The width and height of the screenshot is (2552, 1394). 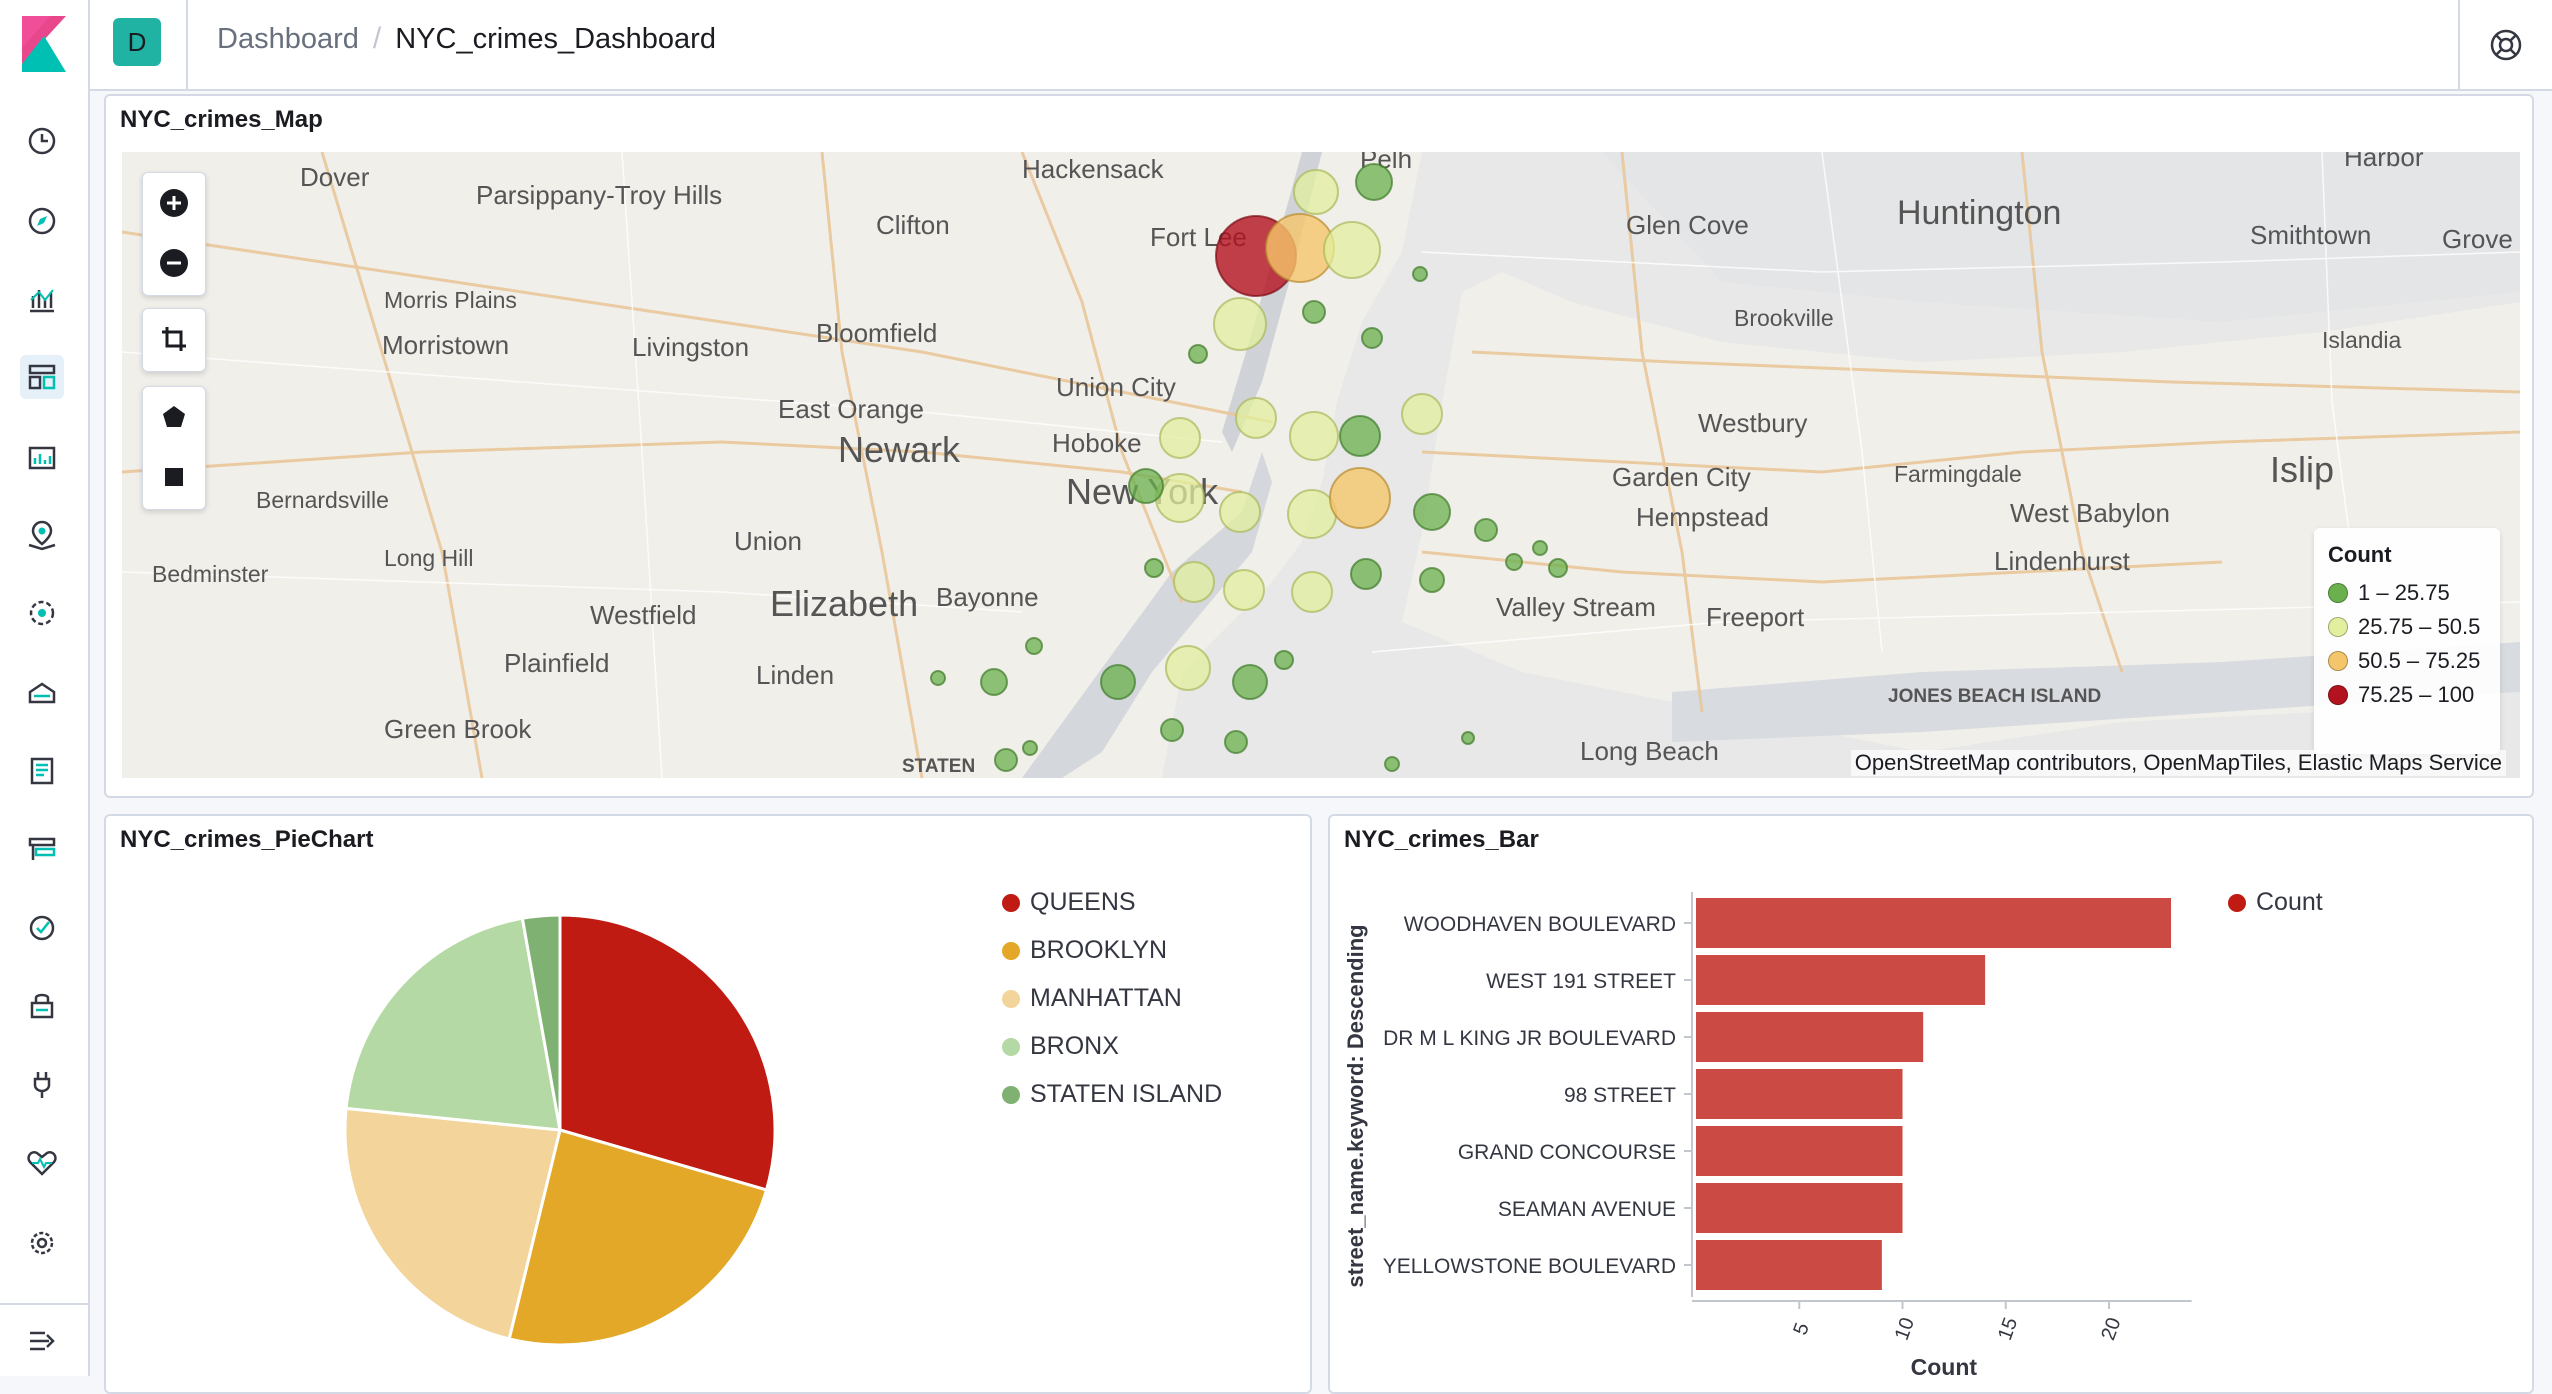 What do you see at coordinates (42, 1005) in the screenshot?
I see `siem-icon` at bounding box center [42, 1005].